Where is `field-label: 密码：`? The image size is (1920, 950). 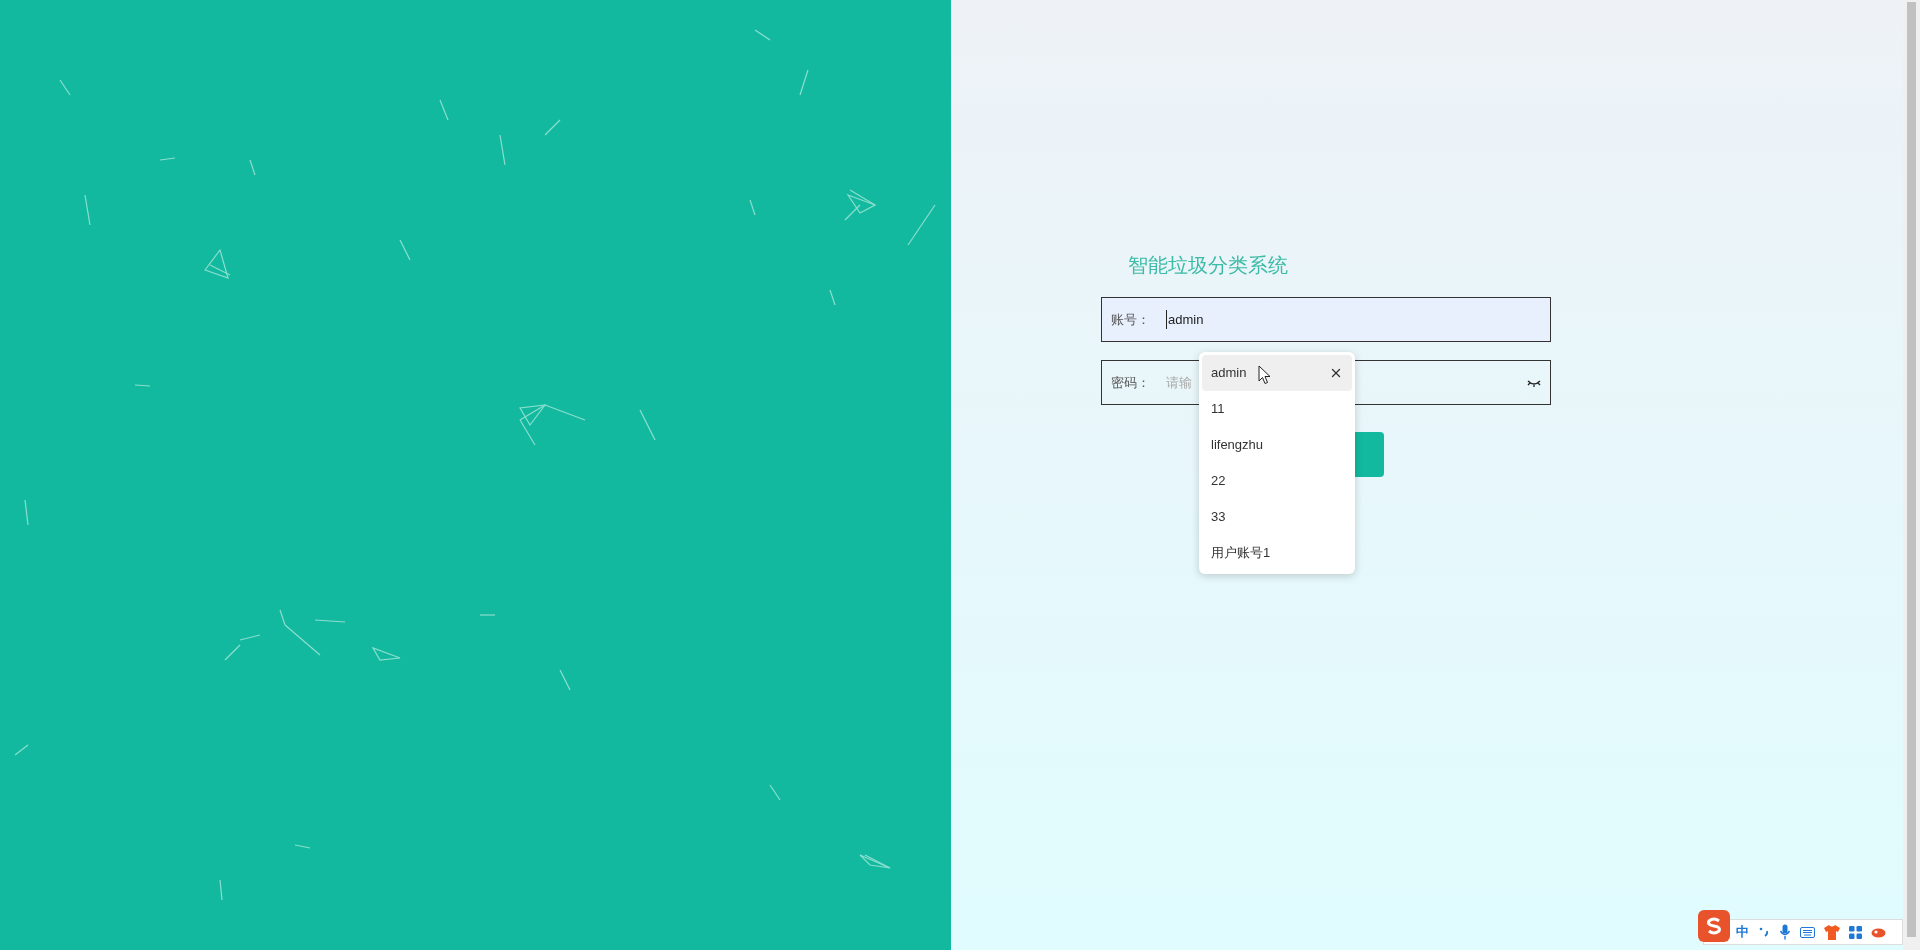
field-label: 密码： is located at coordinates (1131, 382).